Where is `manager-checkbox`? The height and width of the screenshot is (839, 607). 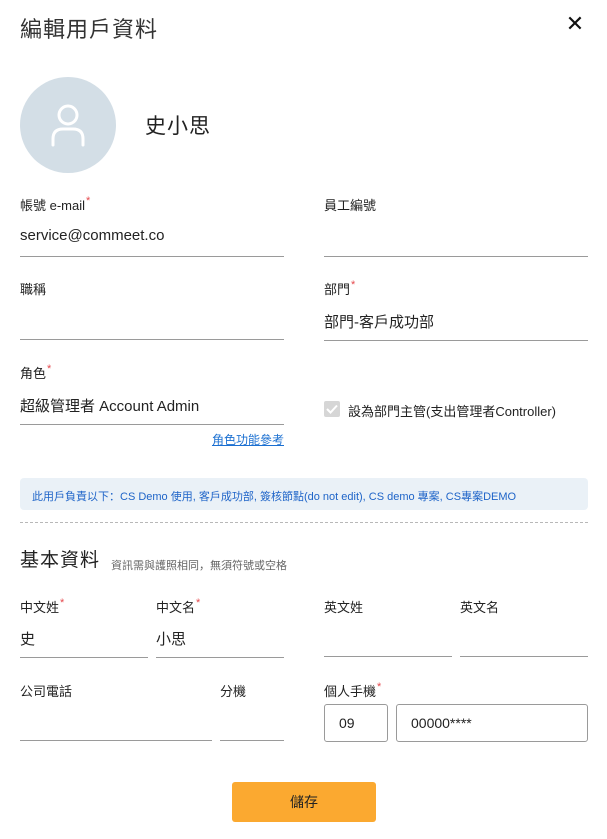
manager-checkbox is located at coordinates (332, 409).